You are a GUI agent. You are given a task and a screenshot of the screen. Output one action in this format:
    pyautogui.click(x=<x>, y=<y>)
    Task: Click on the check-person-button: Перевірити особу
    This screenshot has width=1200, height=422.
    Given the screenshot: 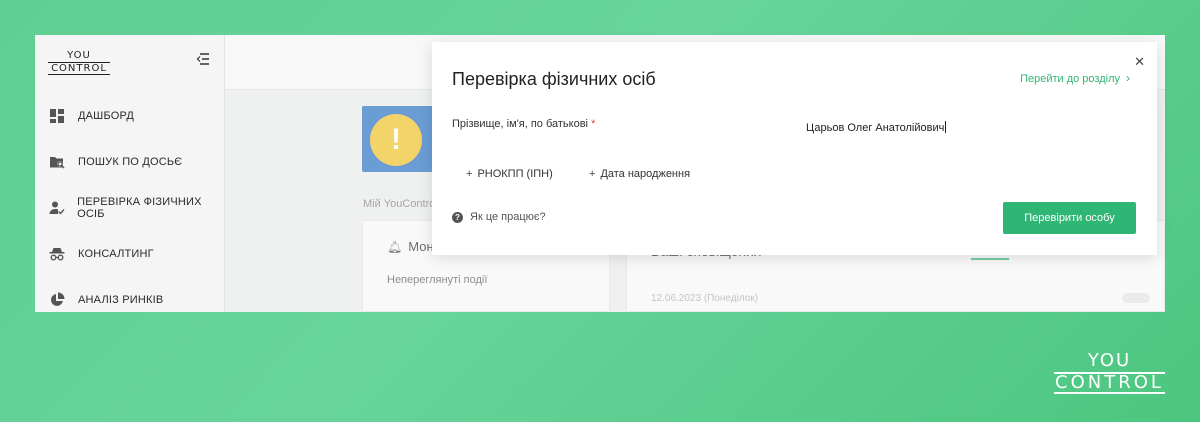 What is the action you would take?
    pyautogui.click(x=1069, y=218)
    